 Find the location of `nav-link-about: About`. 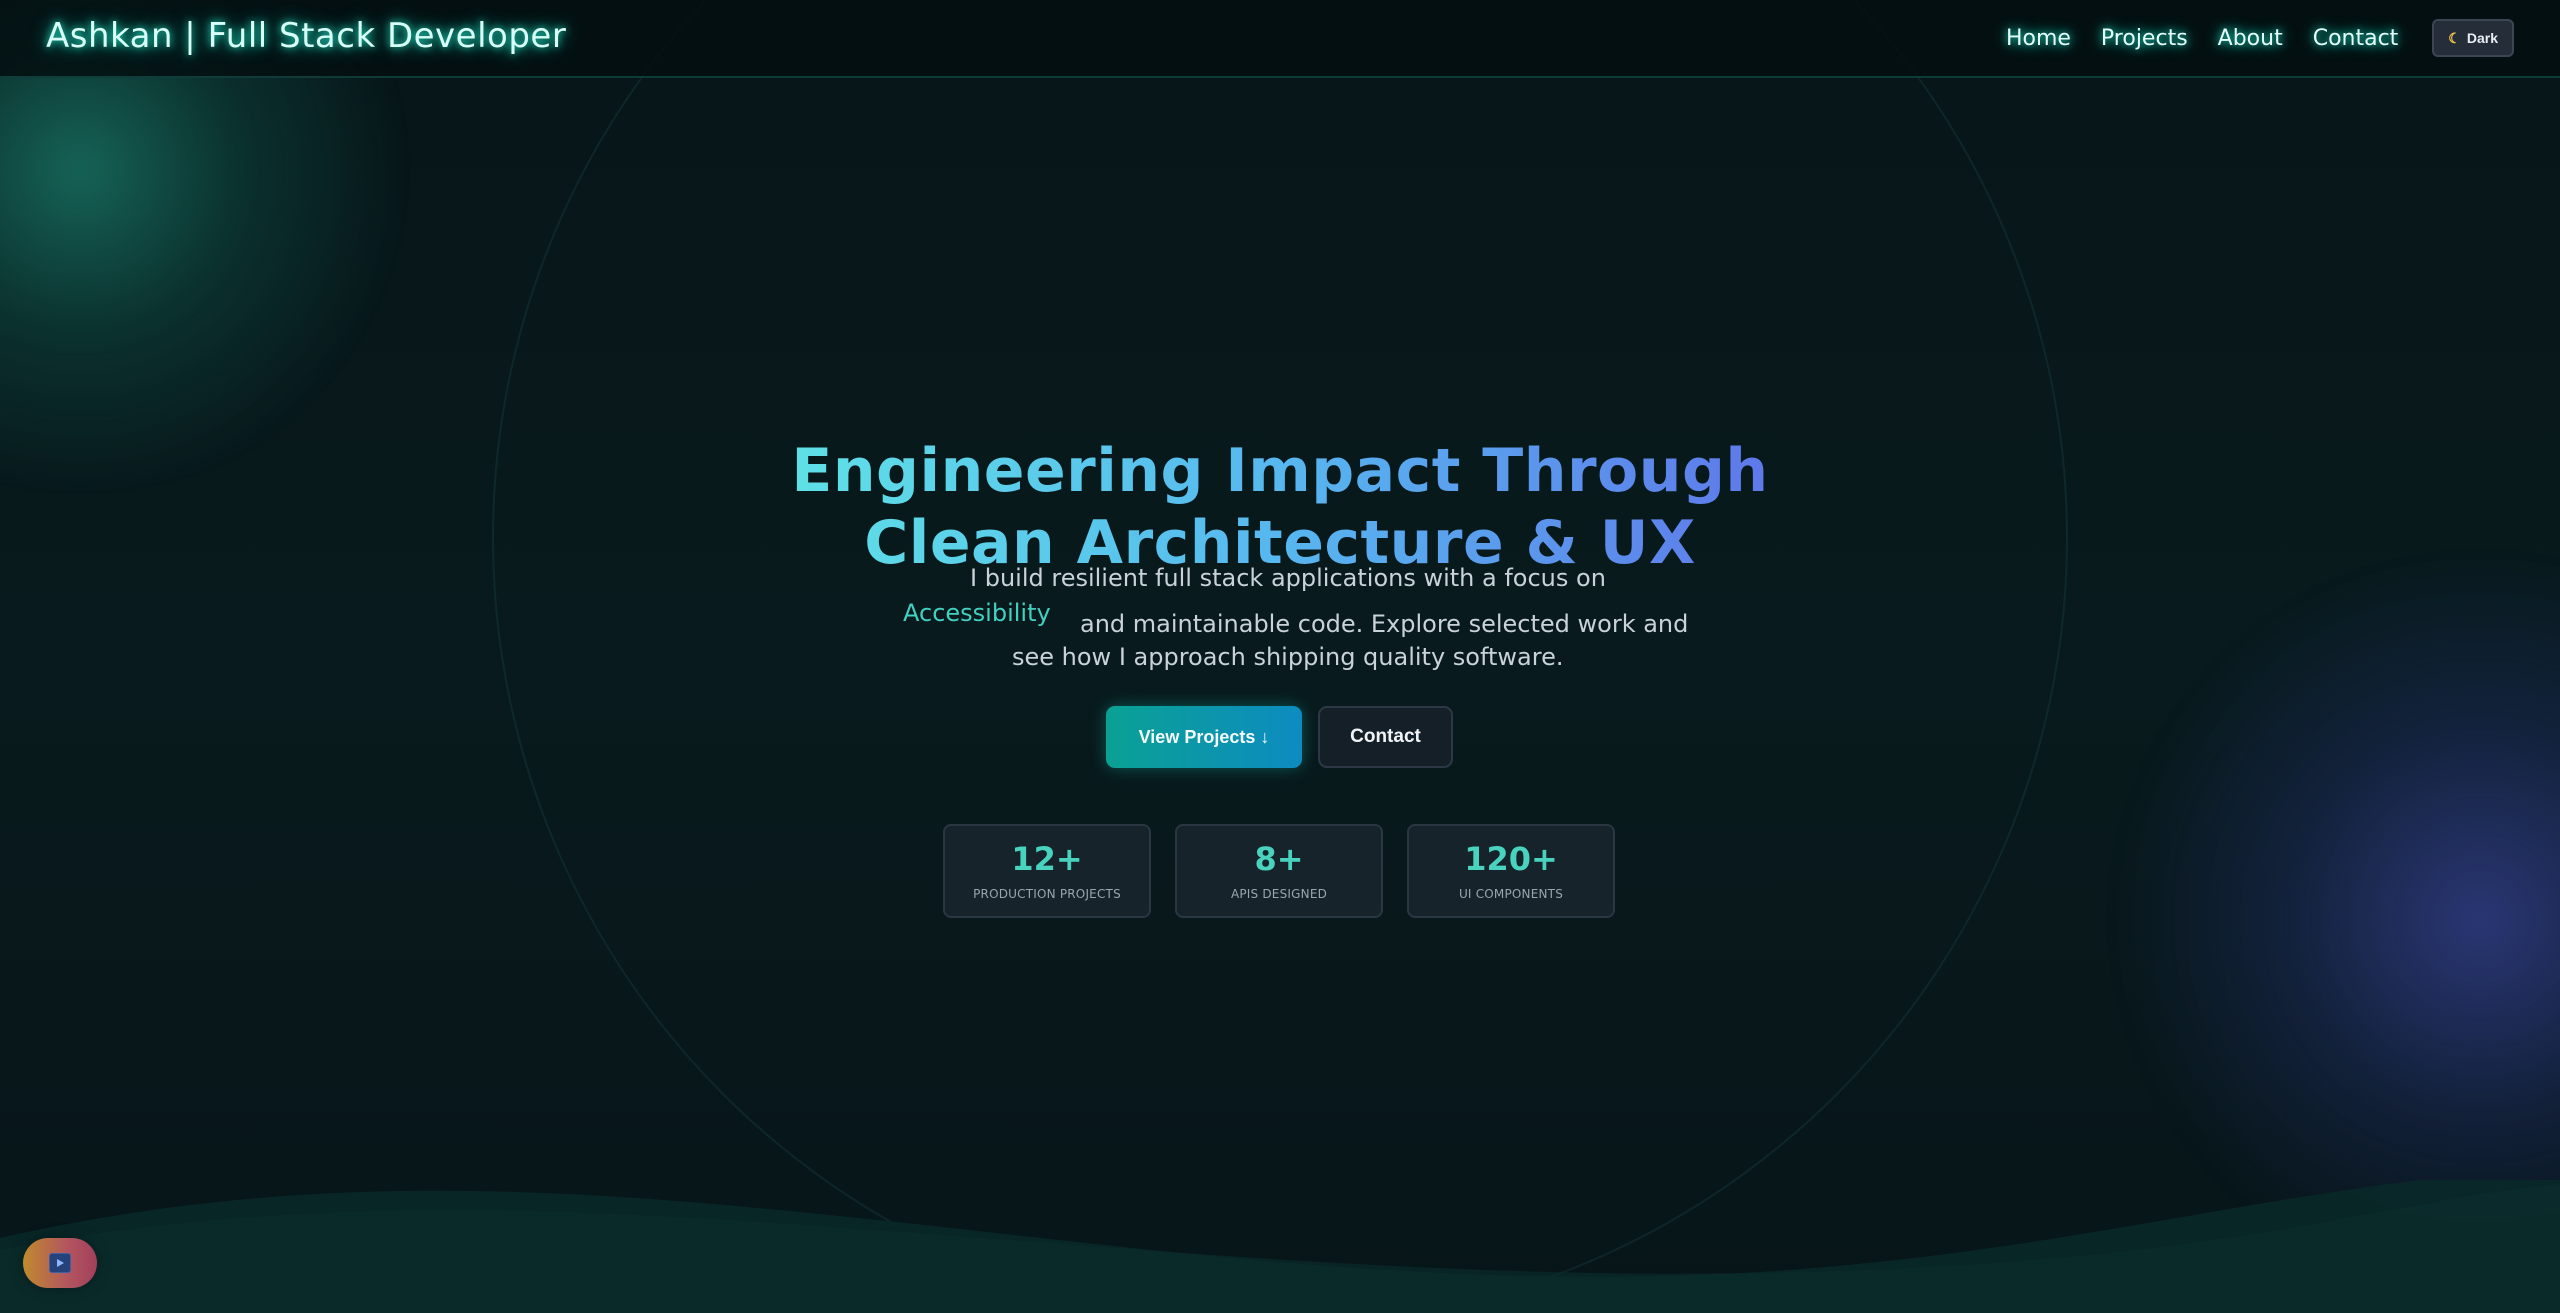

nav-link-about: About is located at coordinates (2250, 38).